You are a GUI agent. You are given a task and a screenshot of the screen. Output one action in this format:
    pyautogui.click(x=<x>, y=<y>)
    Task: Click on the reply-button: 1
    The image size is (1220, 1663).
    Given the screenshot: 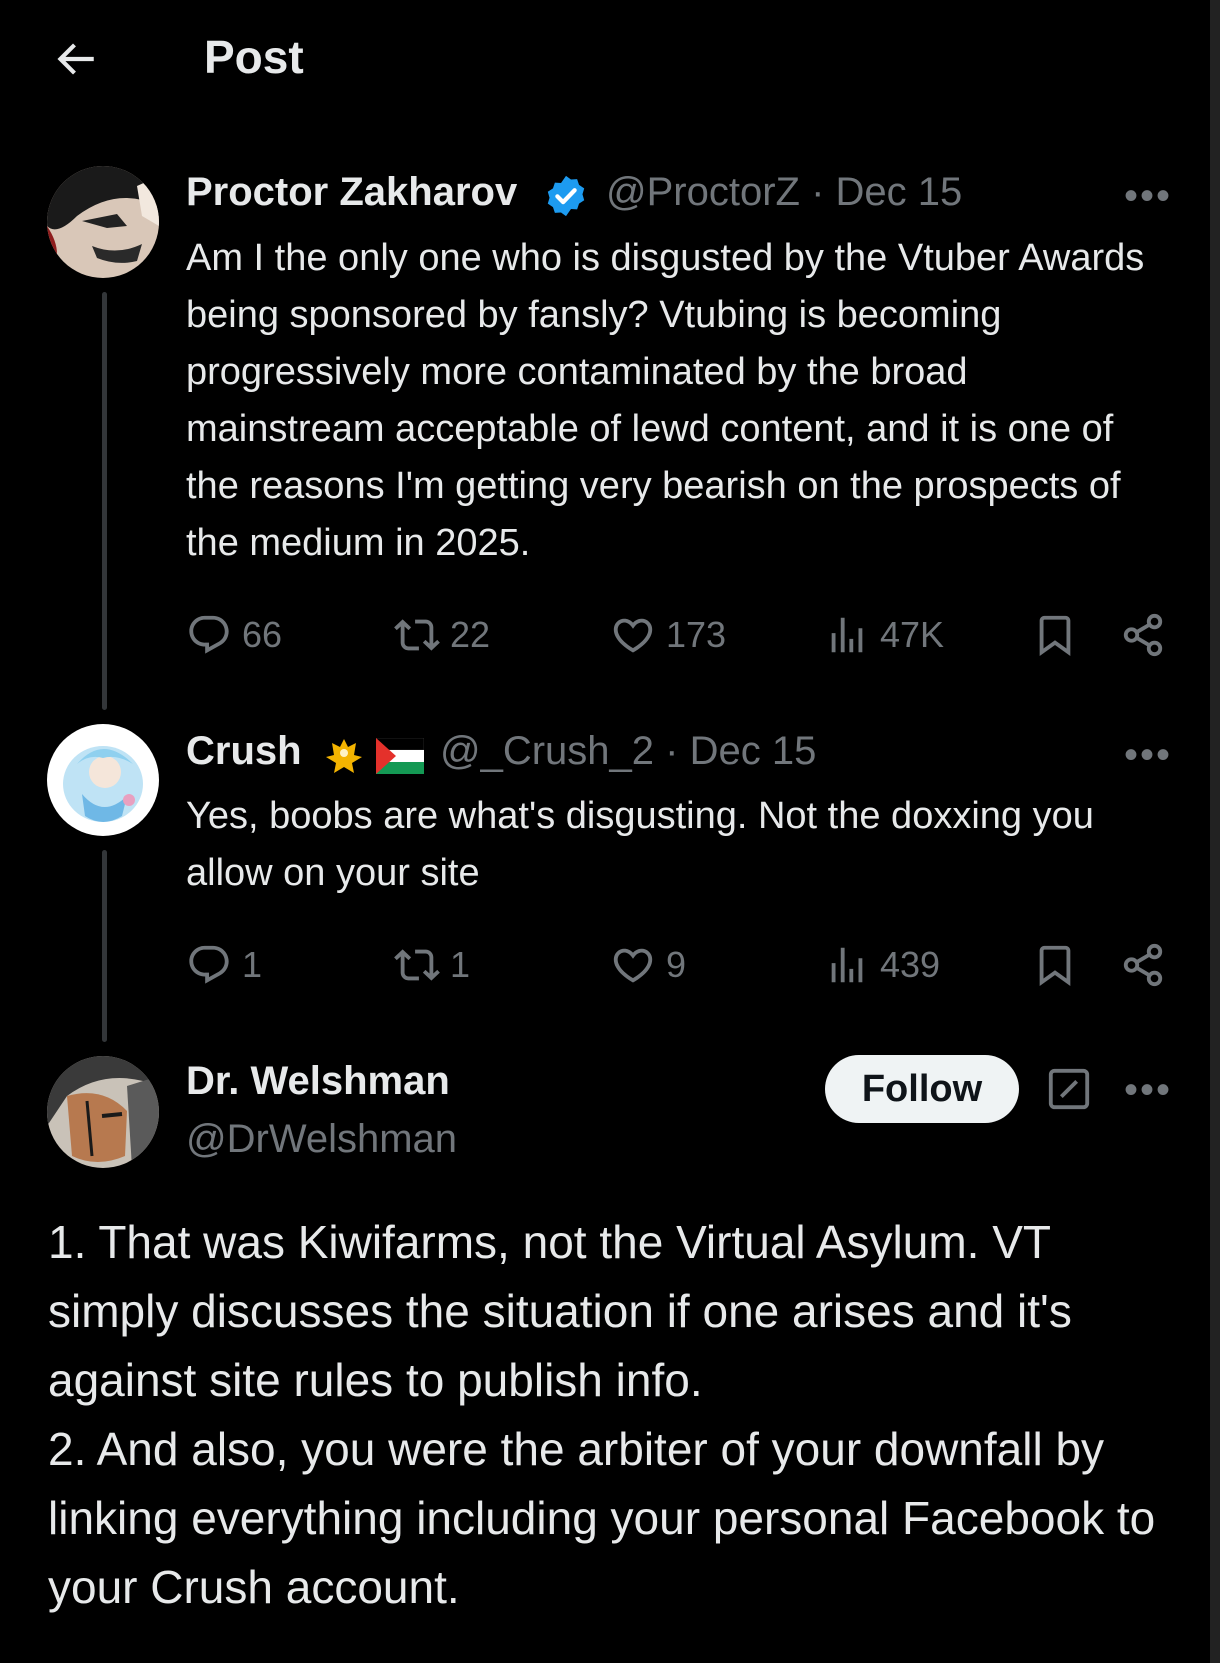 What is the action you would take?
    pyautogui.click(x=224, y=965)
    